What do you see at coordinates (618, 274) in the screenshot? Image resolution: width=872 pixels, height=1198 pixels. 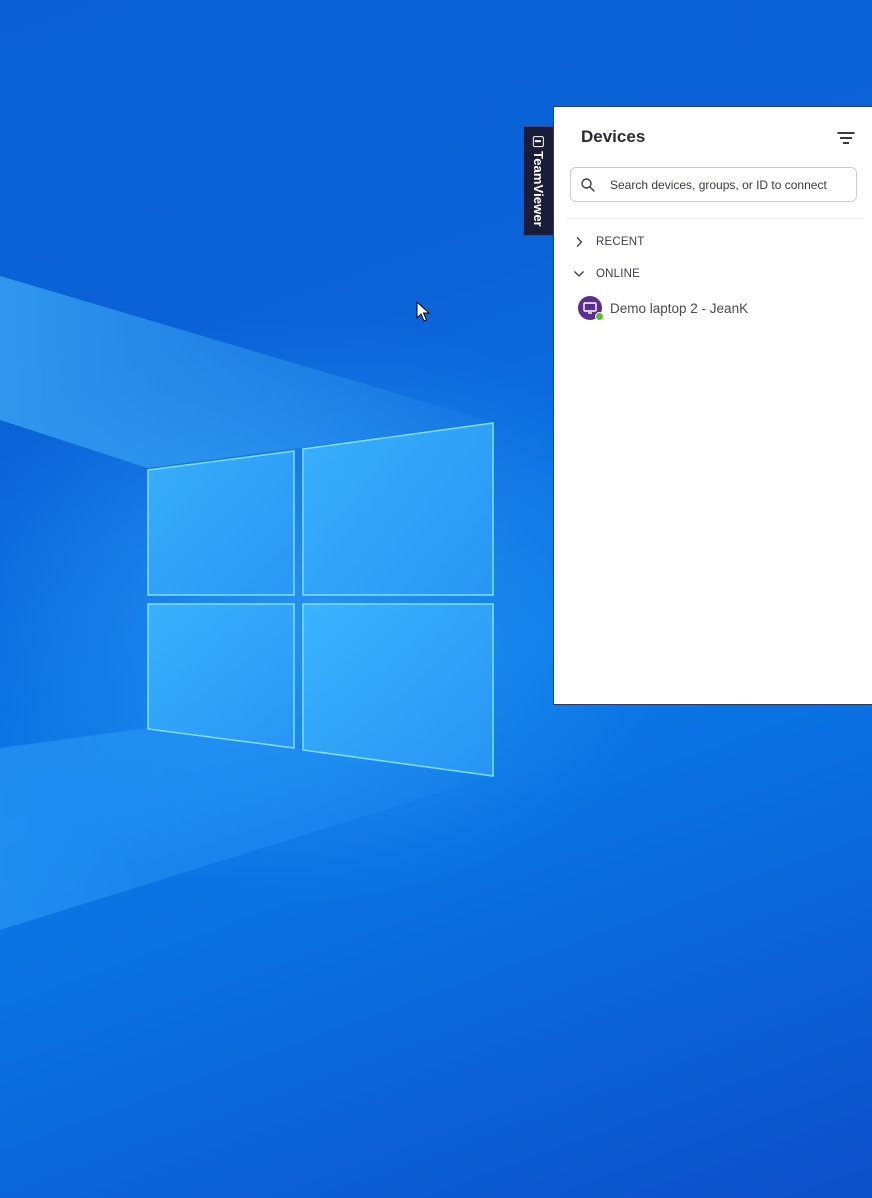 I see `section-label: ONLINE` at bounding box center [618, 274].